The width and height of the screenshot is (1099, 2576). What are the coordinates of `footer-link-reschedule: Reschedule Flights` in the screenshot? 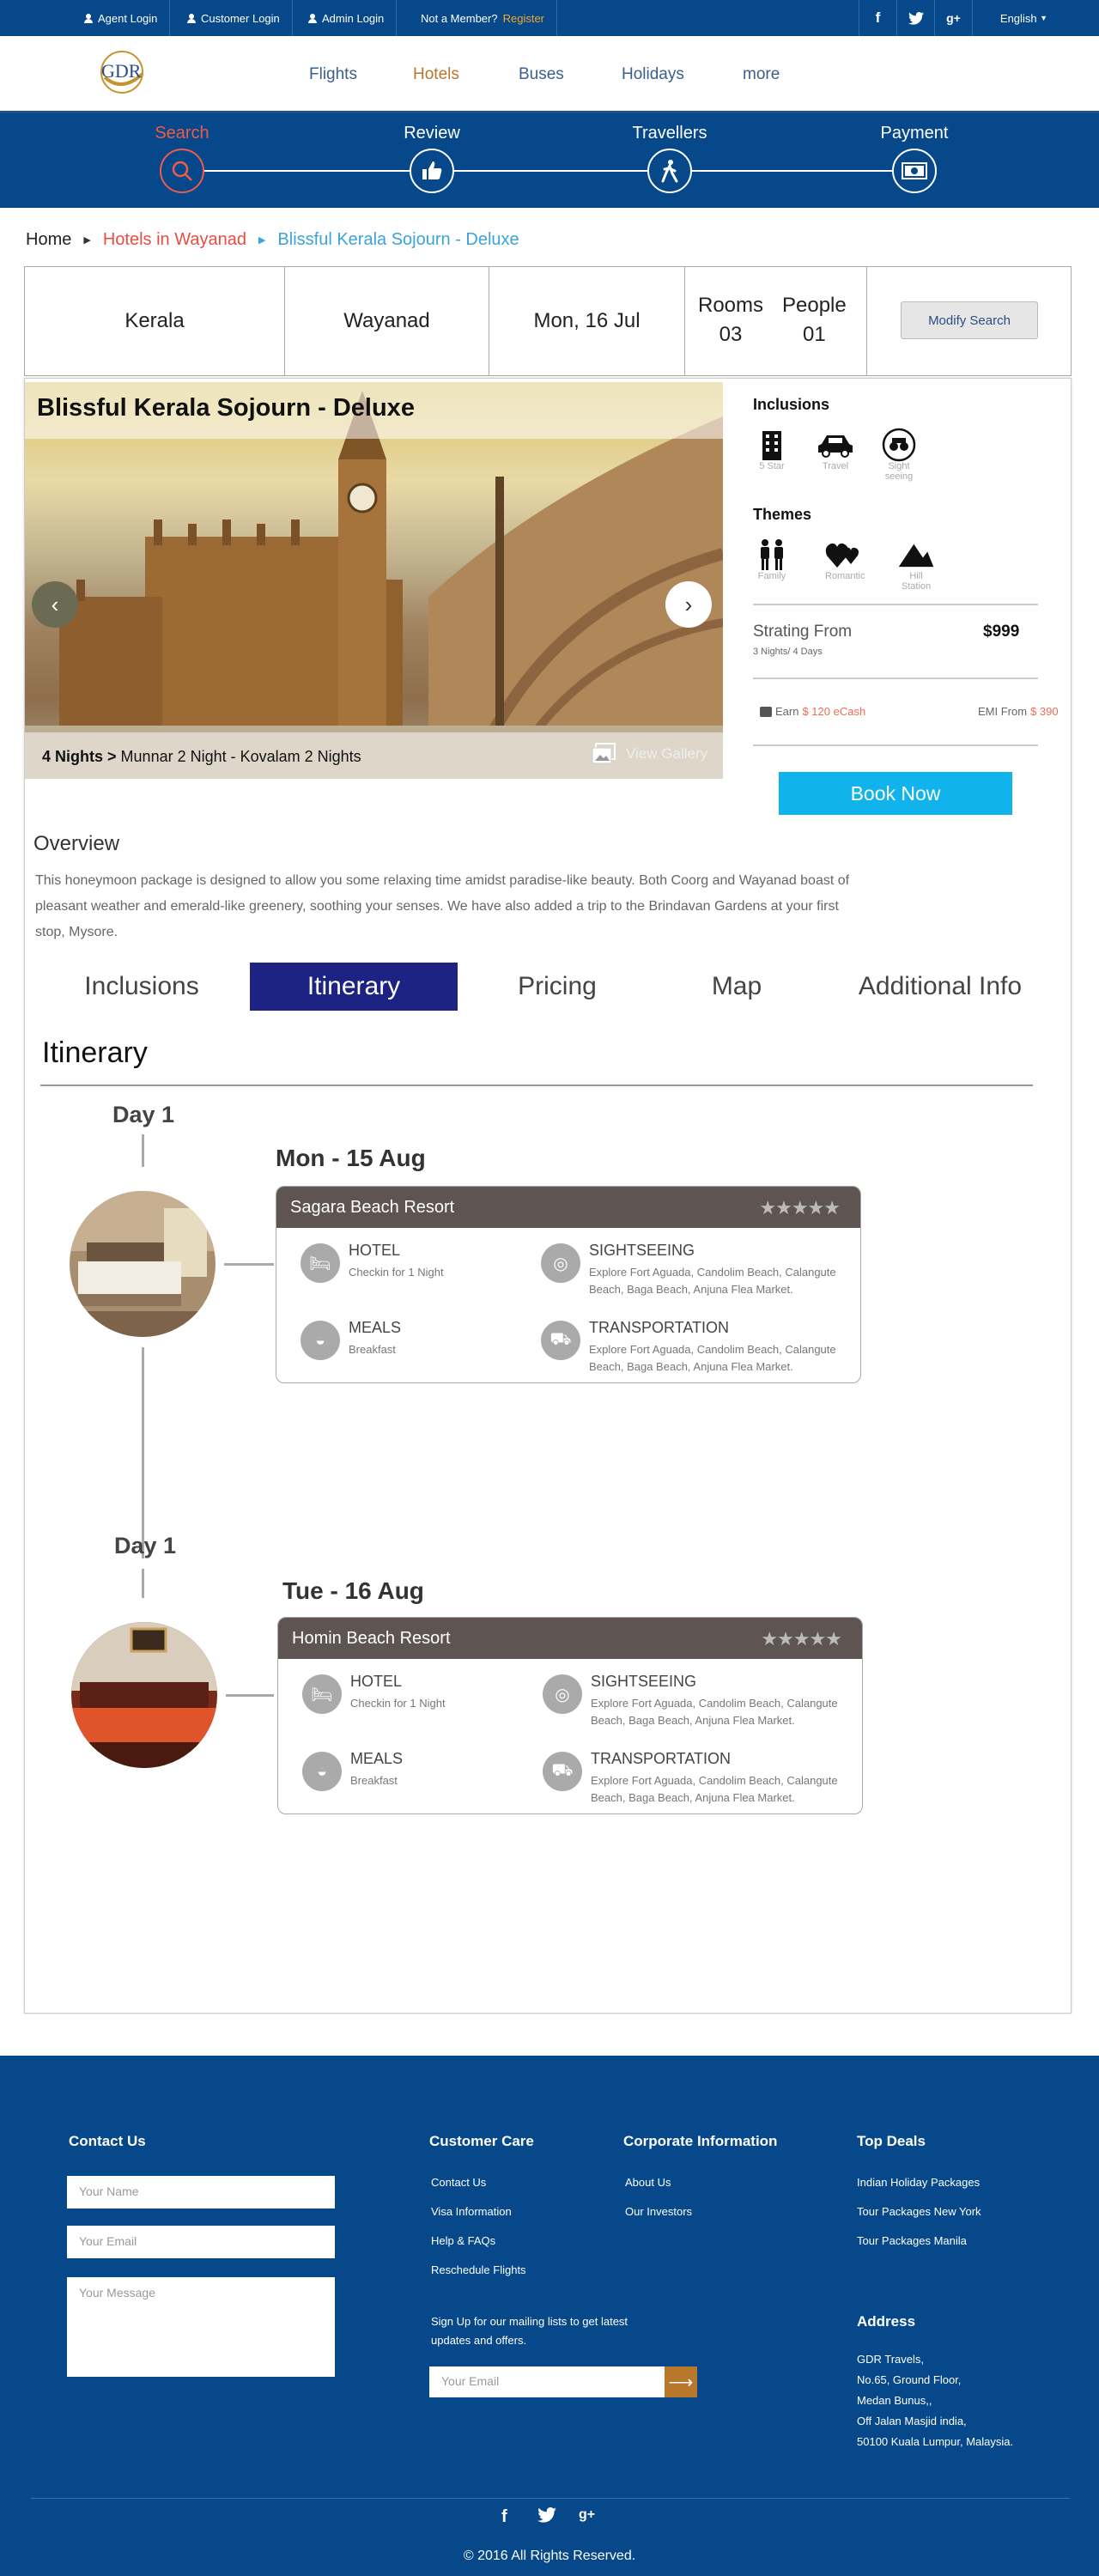 It's located at (478, 2269).